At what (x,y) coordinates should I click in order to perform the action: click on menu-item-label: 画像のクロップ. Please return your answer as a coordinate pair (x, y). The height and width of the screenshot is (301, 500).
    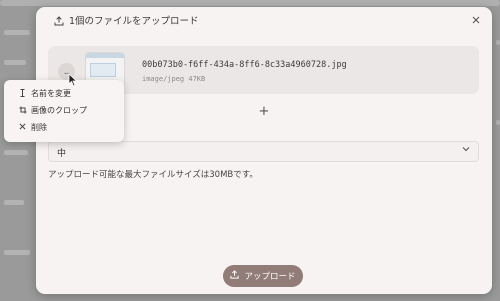
    Looking at the image, I should click on (59, 110).